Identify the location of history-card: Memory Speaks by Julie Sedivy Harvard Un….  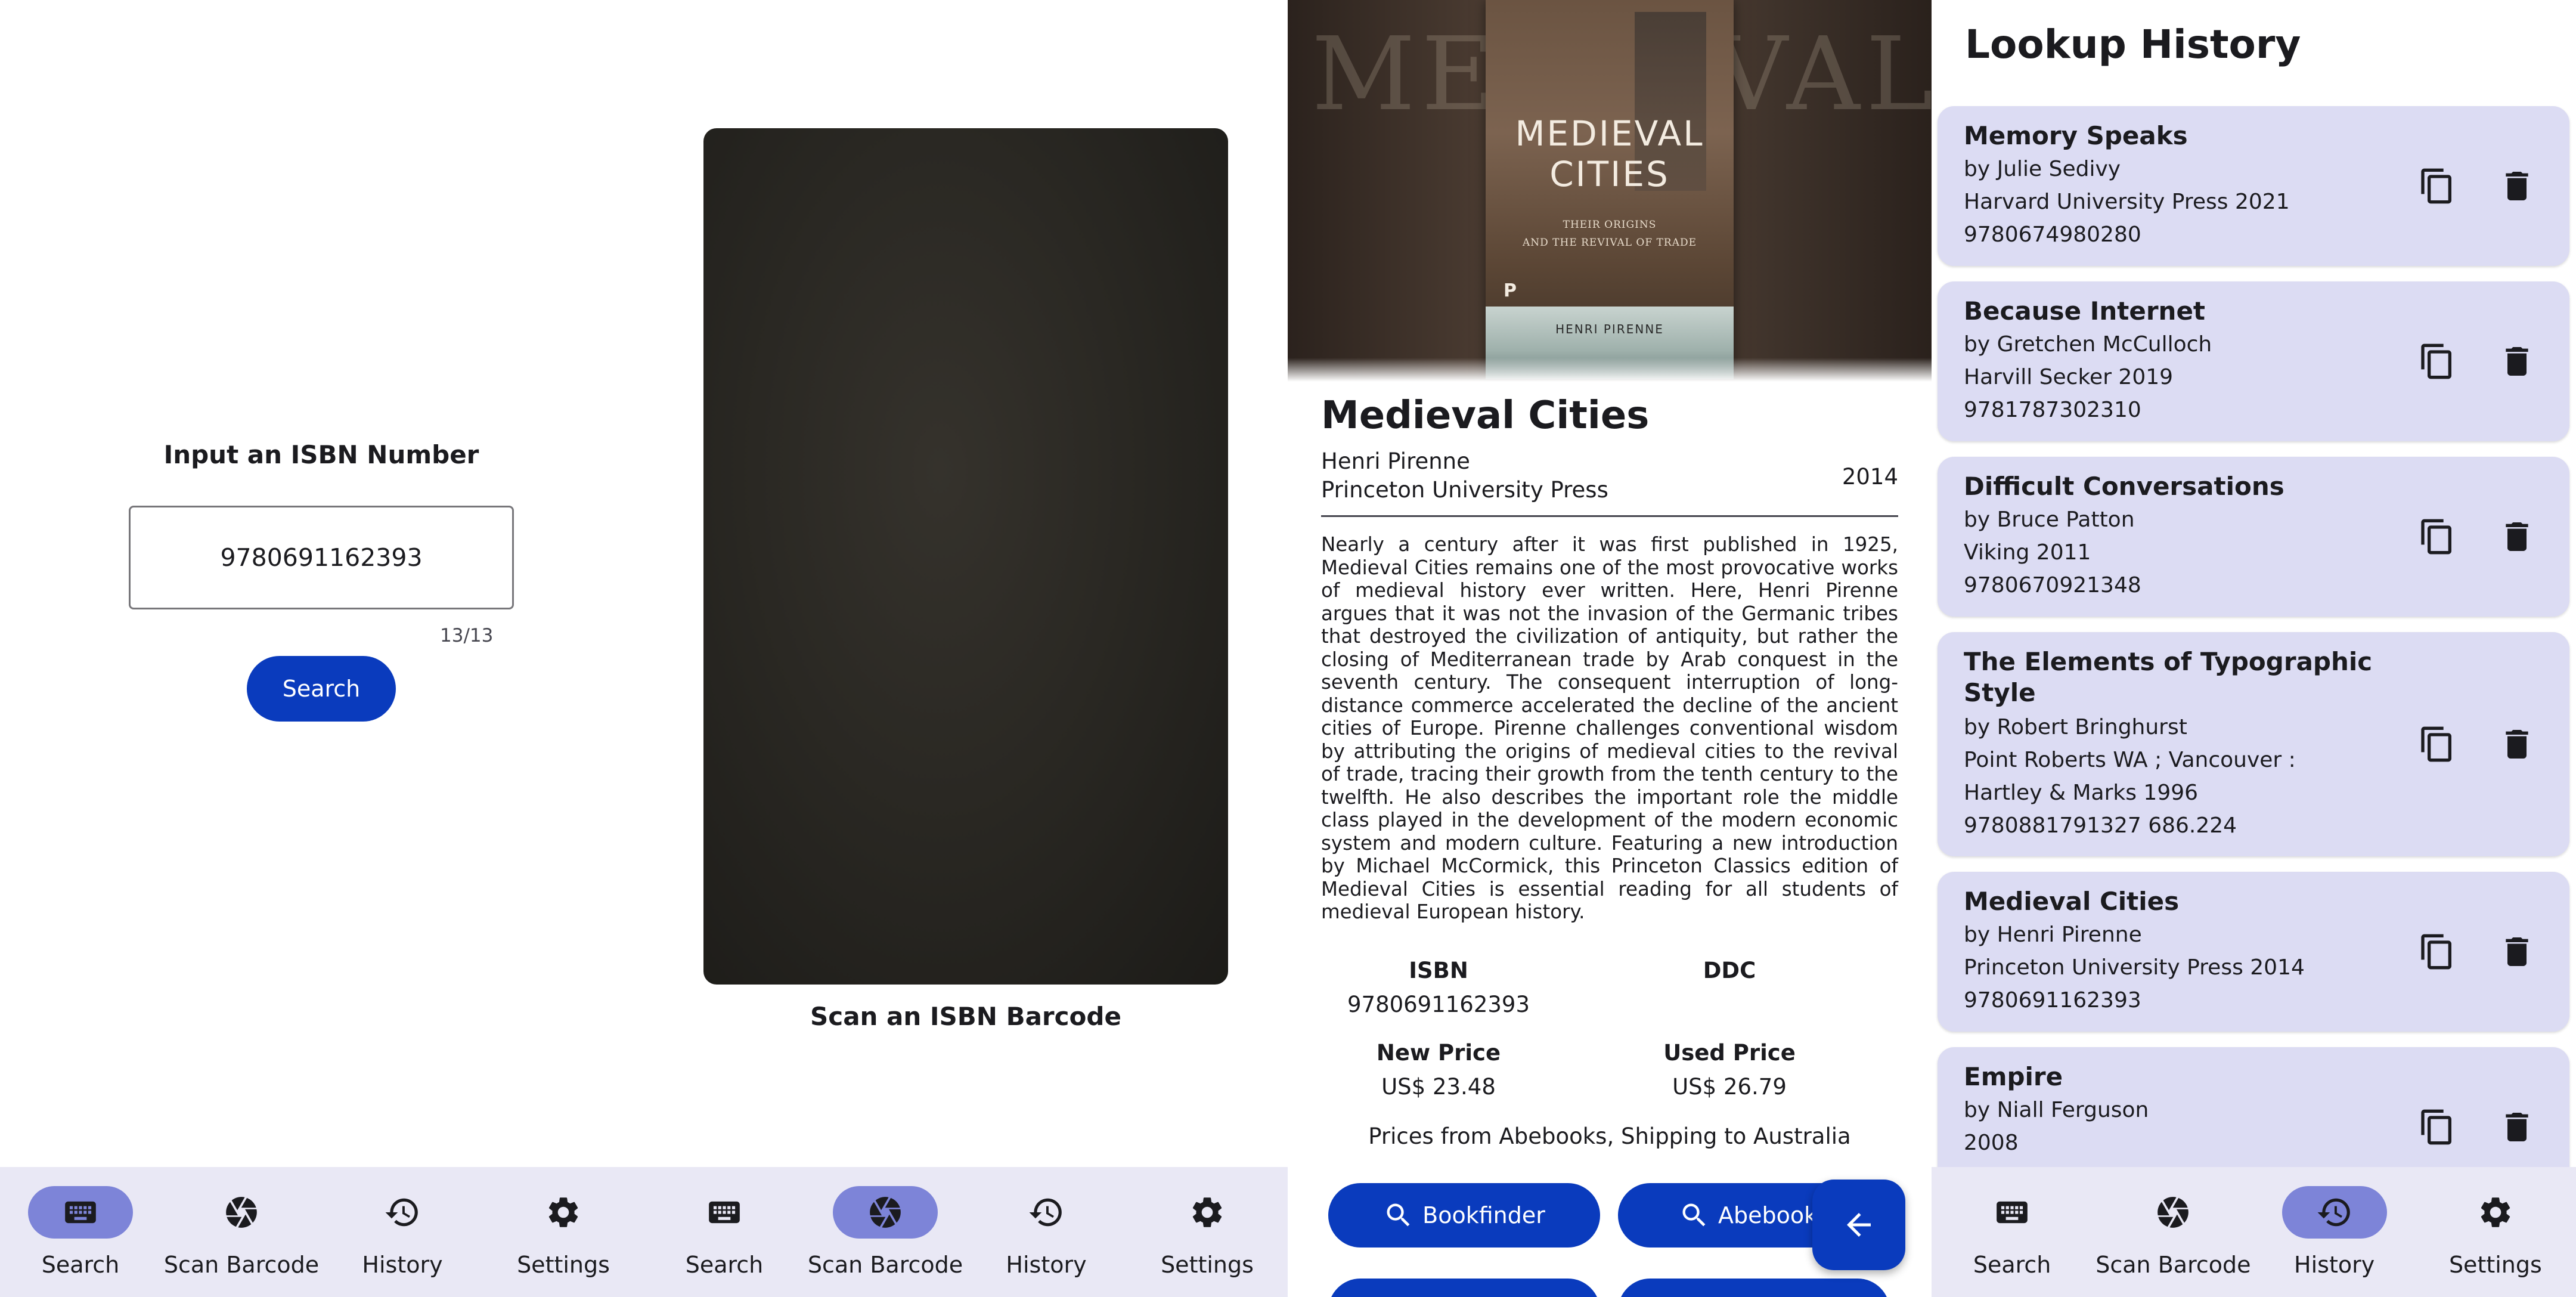
(2253, 186).